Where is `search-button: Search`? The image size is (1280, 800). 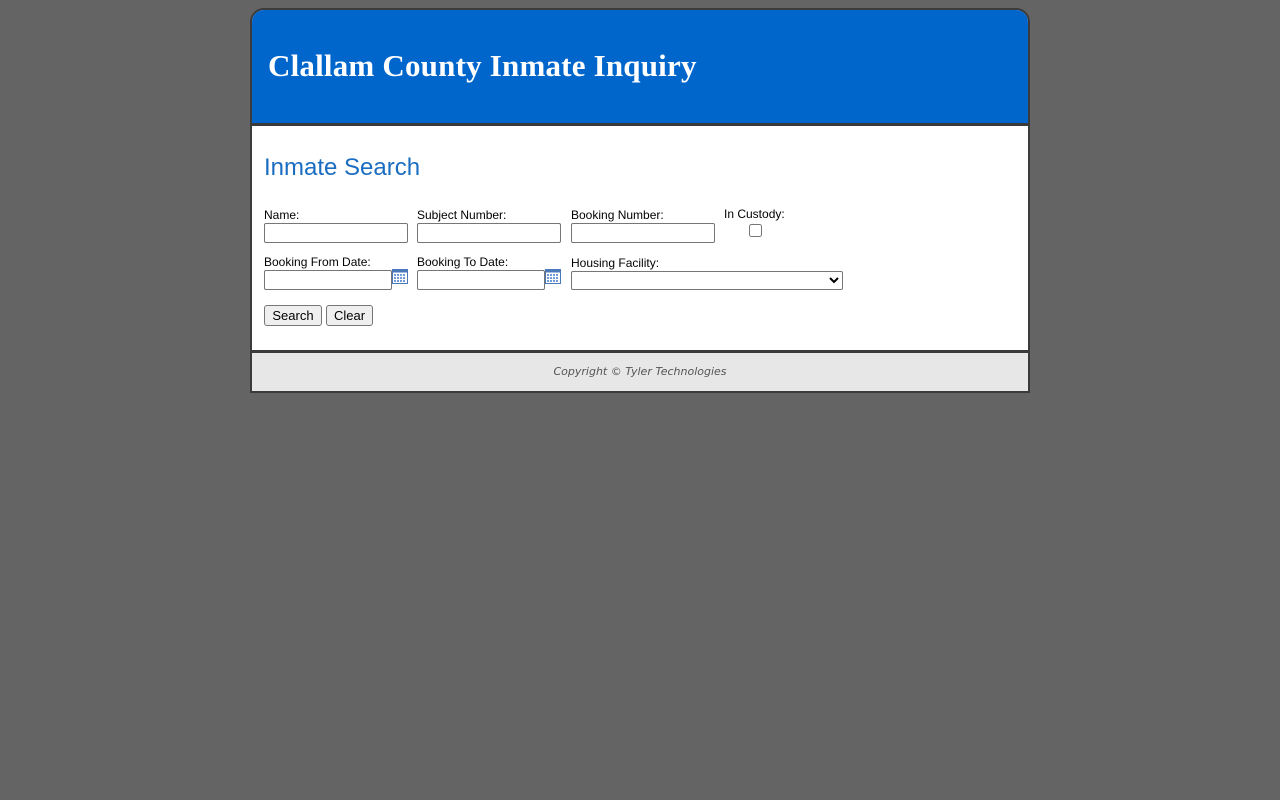
search-button: Search is located at coordinates (293, 315).